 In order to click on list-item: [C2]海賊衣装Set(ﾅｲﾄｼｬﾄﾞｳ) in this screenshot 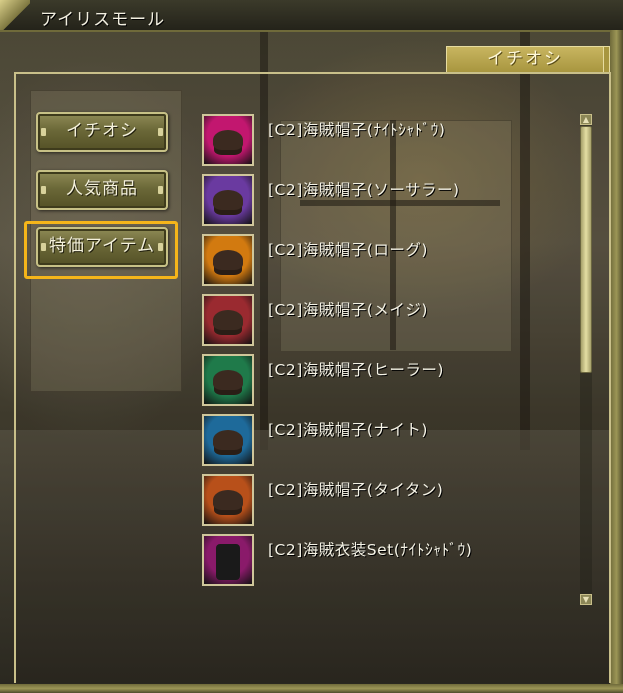, I will do `click(387, 562)`.